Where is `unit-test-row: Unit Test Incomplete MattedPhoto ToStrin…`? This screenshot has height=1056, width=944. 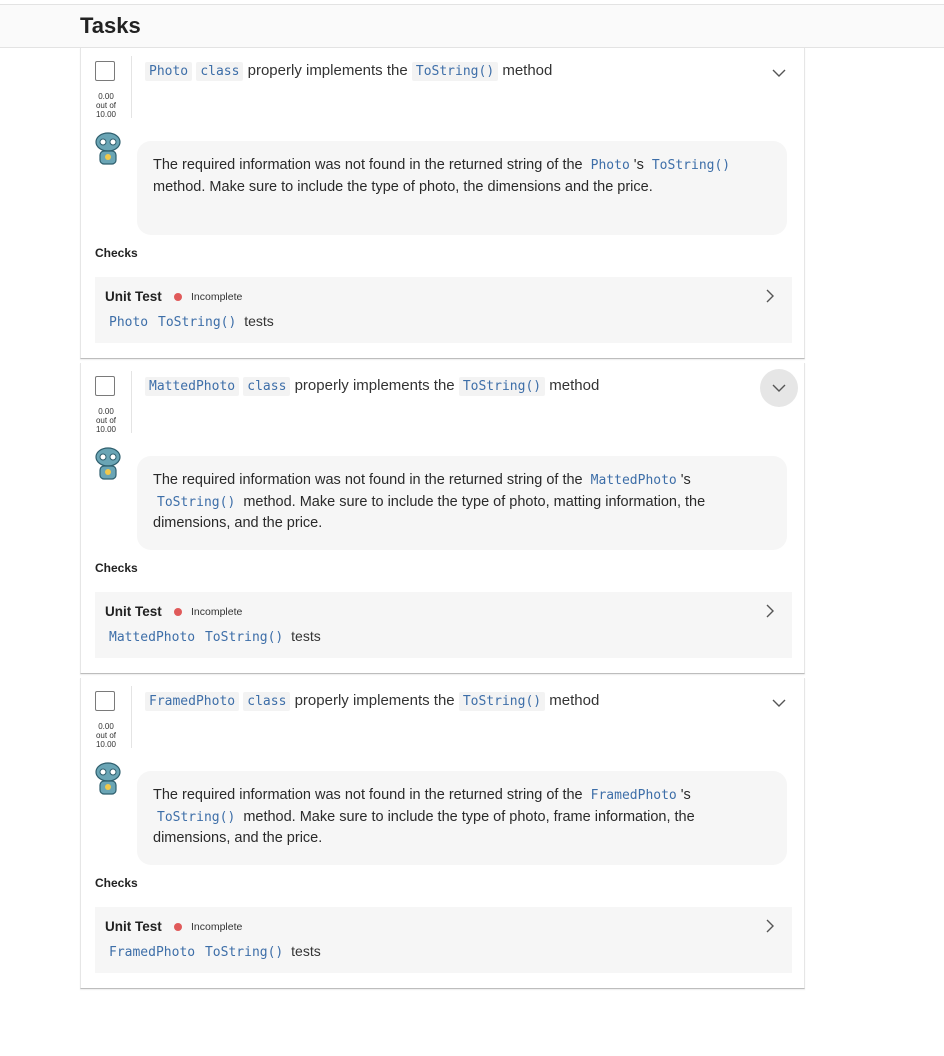
unit-test-row: Unit Test Incomplete MattedPhoto ToStrin… is located at coordinates (443, 625).